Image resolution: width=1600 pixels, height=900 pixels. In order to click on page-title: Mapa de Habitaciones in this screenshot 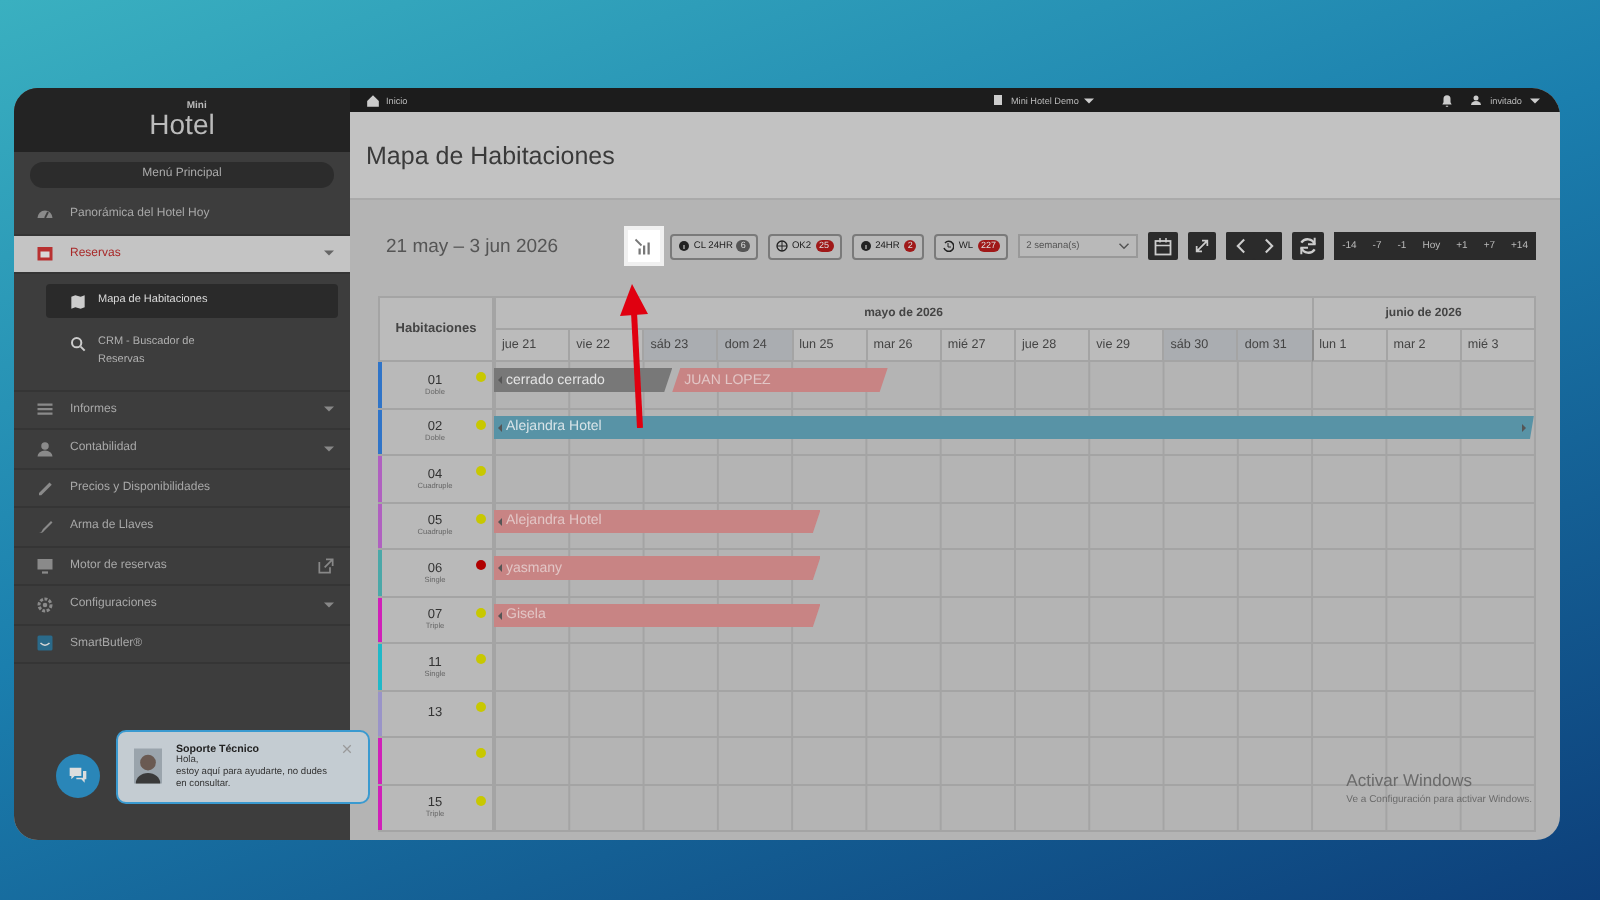, I will do `click(490, 155)`.